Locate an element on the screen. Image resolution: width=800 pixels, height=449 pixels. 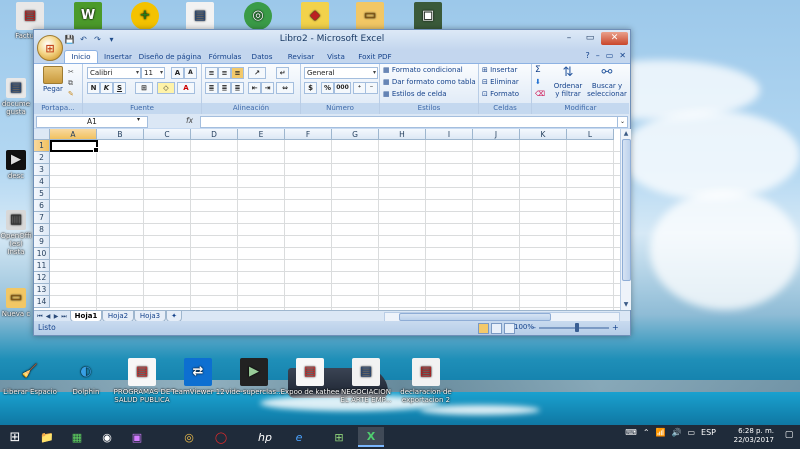
taskbar-chrome: ◎ is located at coordinates (189, 437).